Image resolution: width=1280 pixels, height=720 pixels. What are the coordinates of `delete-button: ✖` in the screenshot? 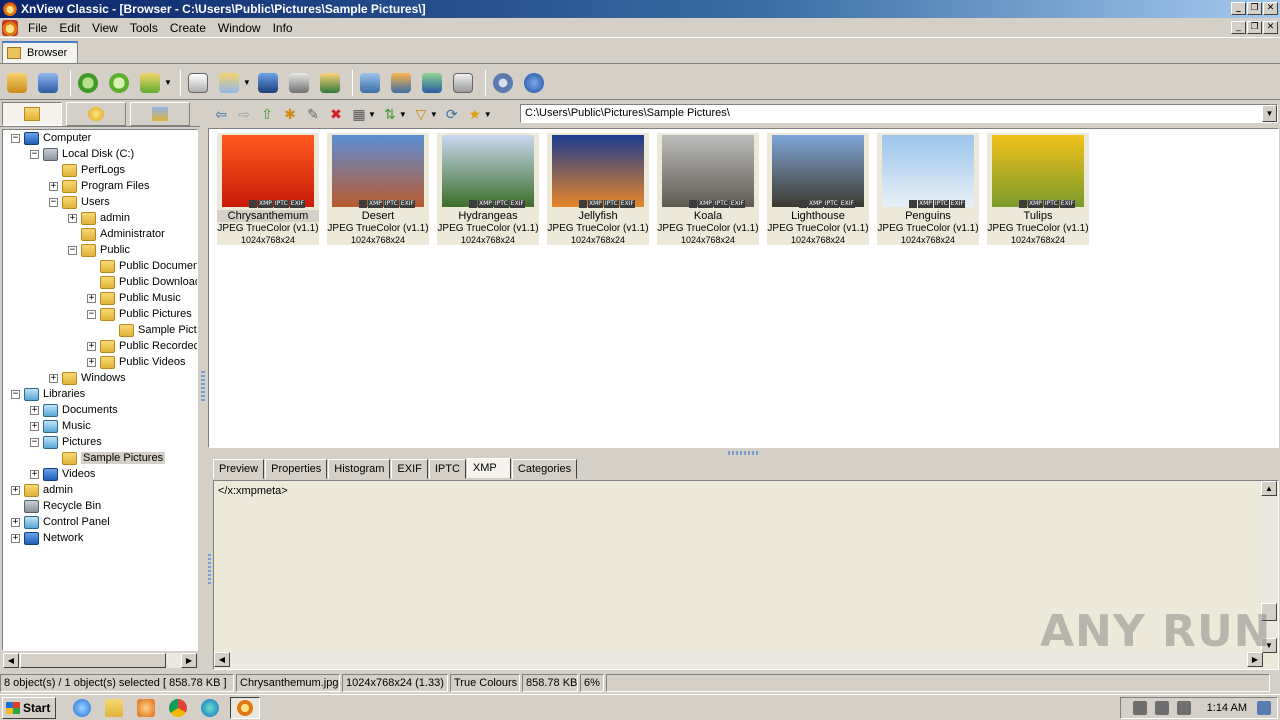 It's located at (336, 114).